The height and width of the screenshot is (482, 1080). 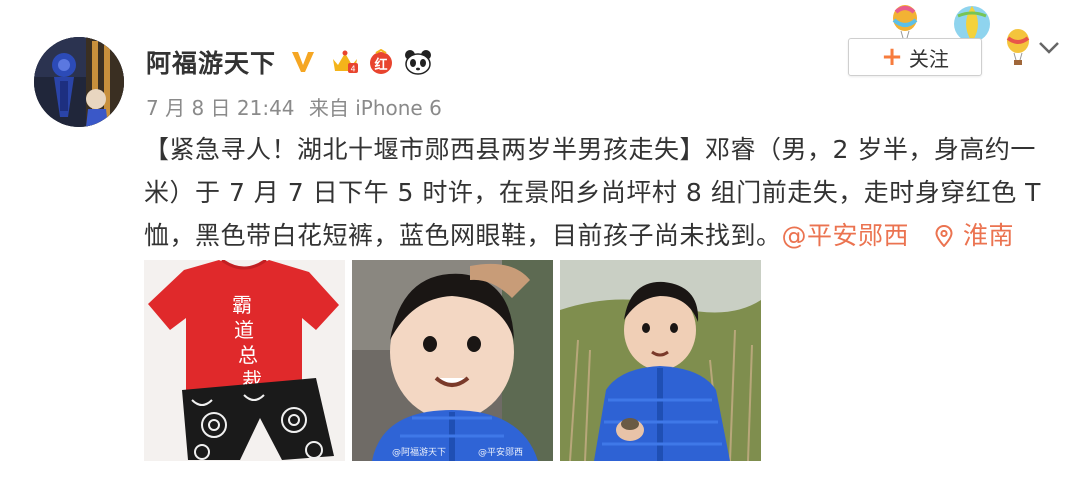 What do you see at coordinates (248, 355) in the screenshot?
I see `shirt-text: 总` at bounding box center [248, 355].